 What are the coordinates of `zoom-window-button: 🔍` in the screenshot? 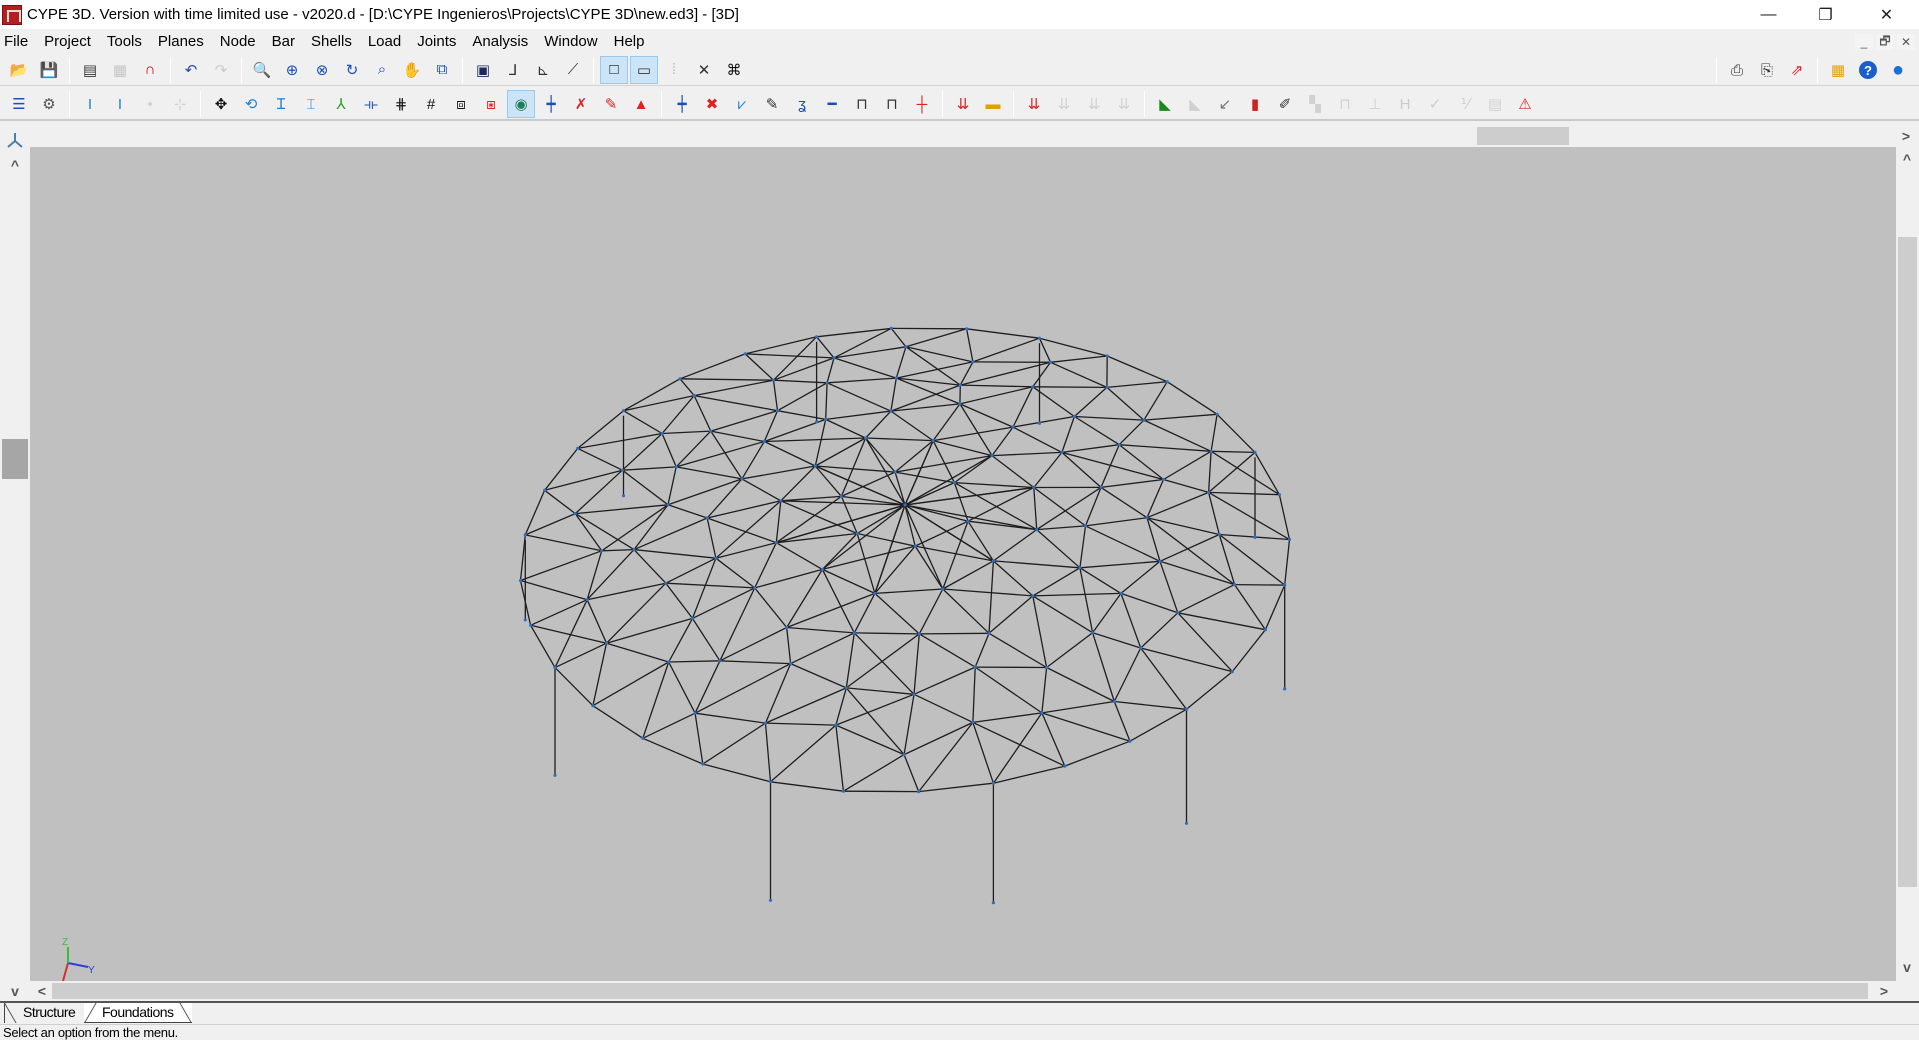 It's located at (262, 70).